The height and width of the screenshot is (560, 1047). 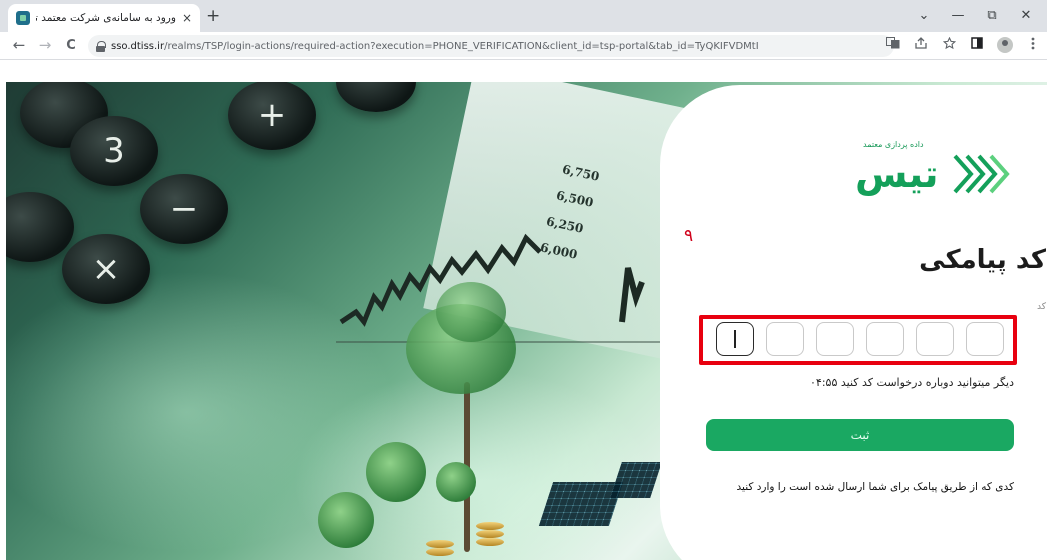 What do you see at coordinates (924, 15) in the screenshot?
I see `tab-search-icon: ⌄` at bounding box center [924, 15].